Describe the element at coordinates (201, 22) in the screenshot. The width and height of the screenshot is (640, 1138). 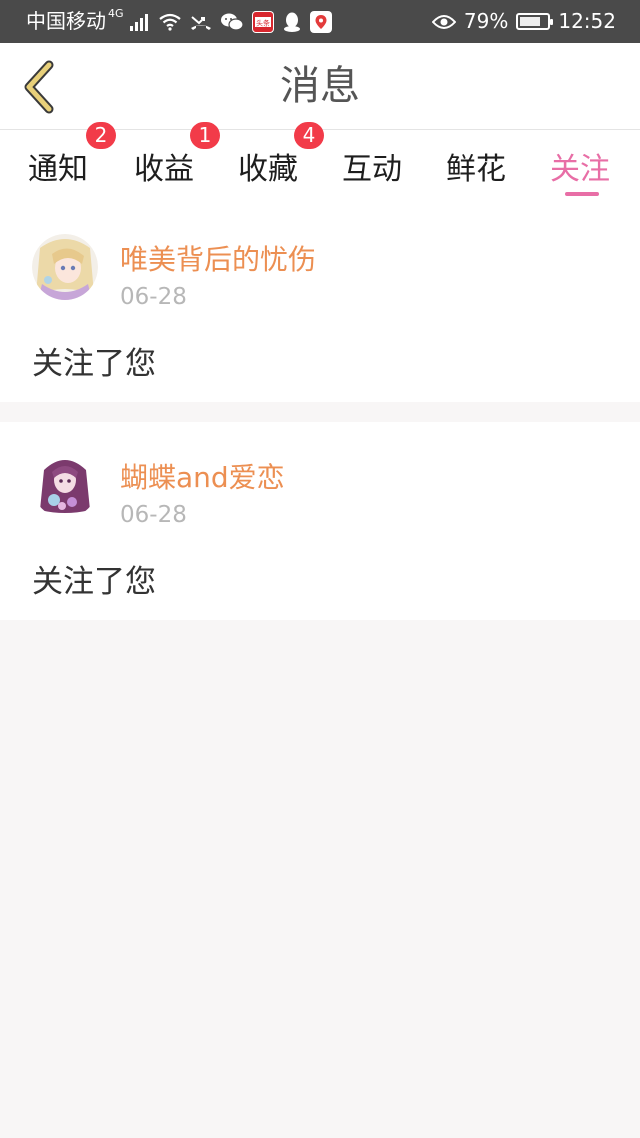
I see `missed-call-icon` at that location.